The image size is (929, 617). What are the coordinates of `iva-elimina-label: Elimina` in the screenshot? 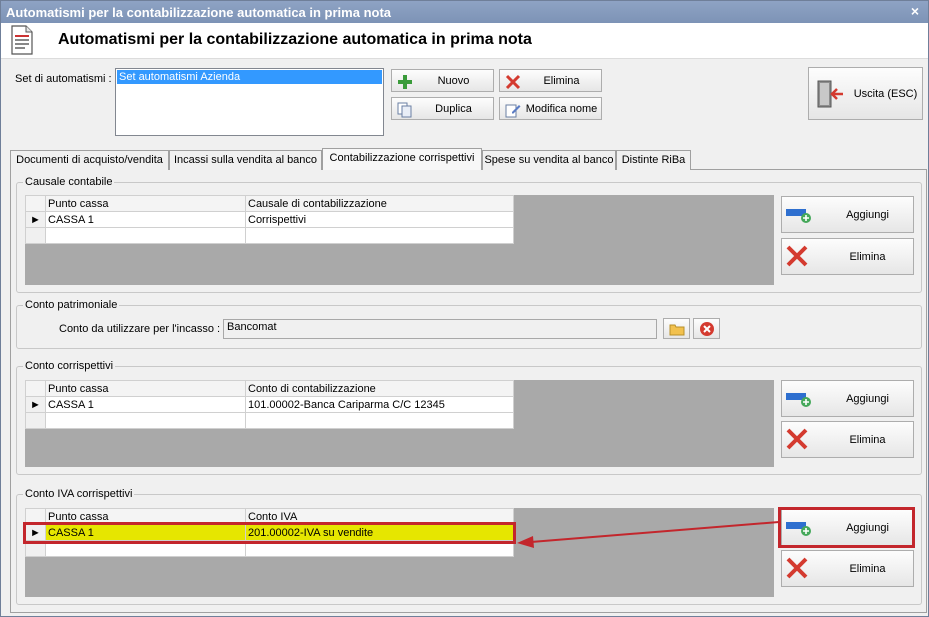 It's located at (867, 568).